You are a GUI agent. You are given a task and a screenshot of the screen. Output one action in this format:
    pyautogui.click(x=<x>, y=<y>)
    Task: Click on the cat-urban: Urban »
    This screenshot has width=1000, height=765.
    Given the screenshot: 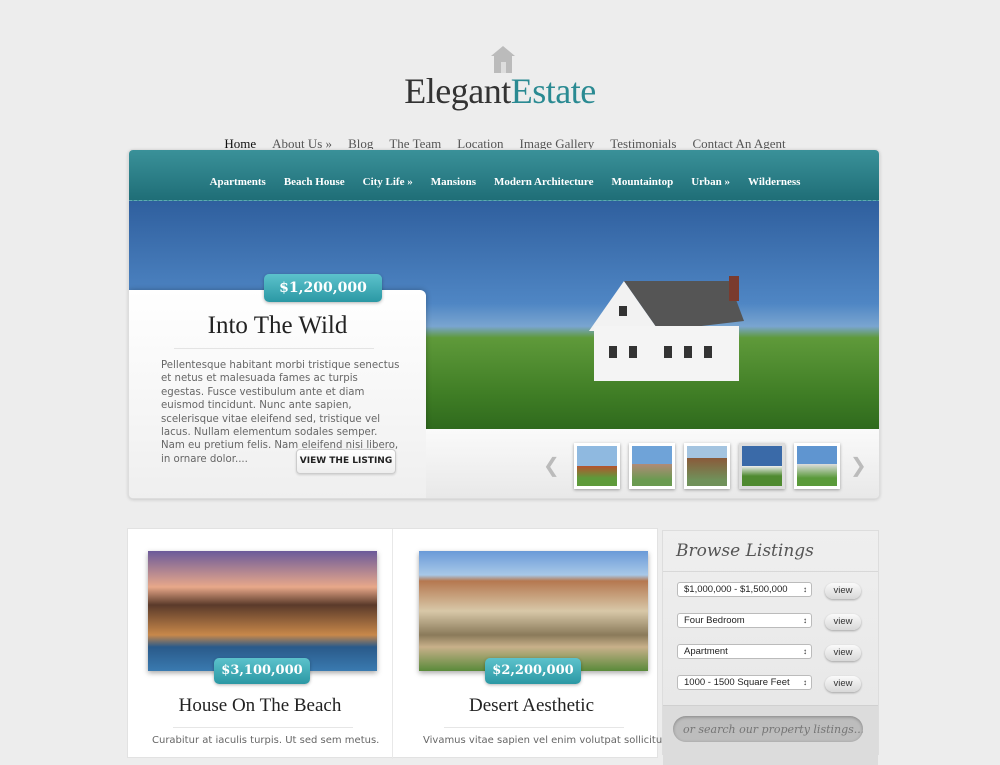 What is the action you would take?
    pyautogui.click(x=710, y=182)
    